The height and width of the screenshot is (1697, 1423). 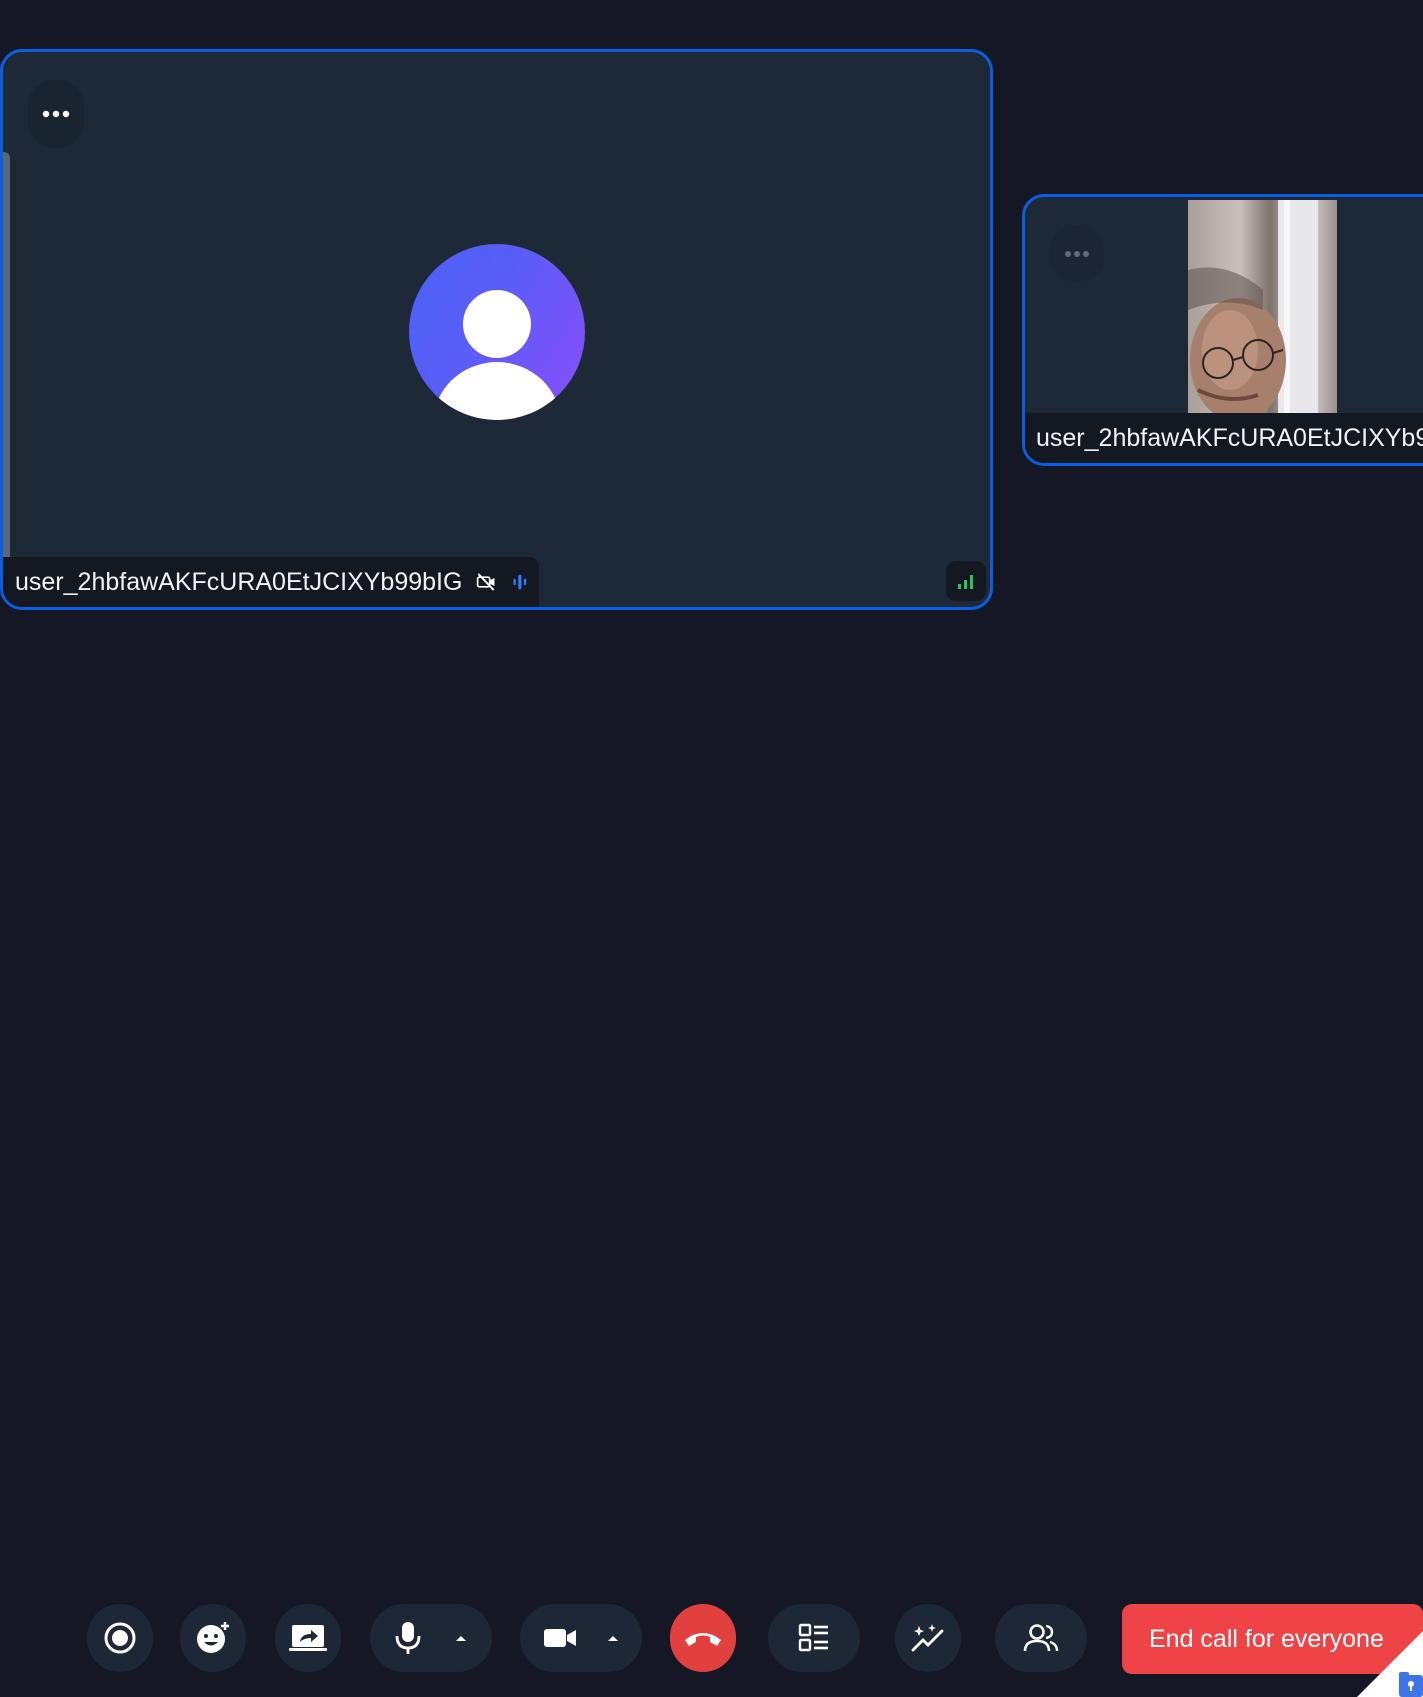 What do you see at coordinates (1262, 307) in the screenshot?
I see `participant-video` at bounding box center [1262, 307].